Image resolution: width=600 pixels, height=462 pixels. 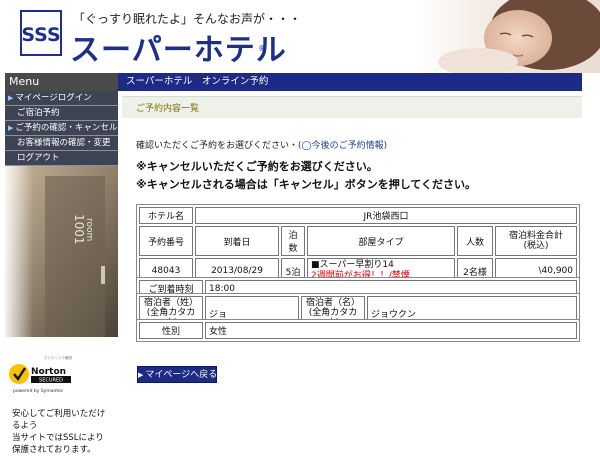 What do you see at coordinates (61, 251) in the screenshot?
I see `hotel-room-door-photo: 1001 room` at bounding box center [61, 251].